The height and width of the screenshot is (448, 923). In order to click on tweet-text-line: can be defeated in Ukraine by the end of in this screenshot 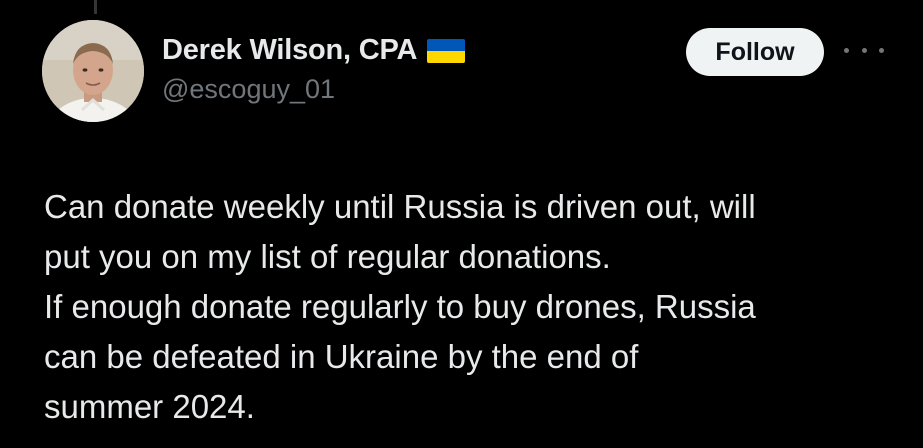, I will do `click(341, 356)`.